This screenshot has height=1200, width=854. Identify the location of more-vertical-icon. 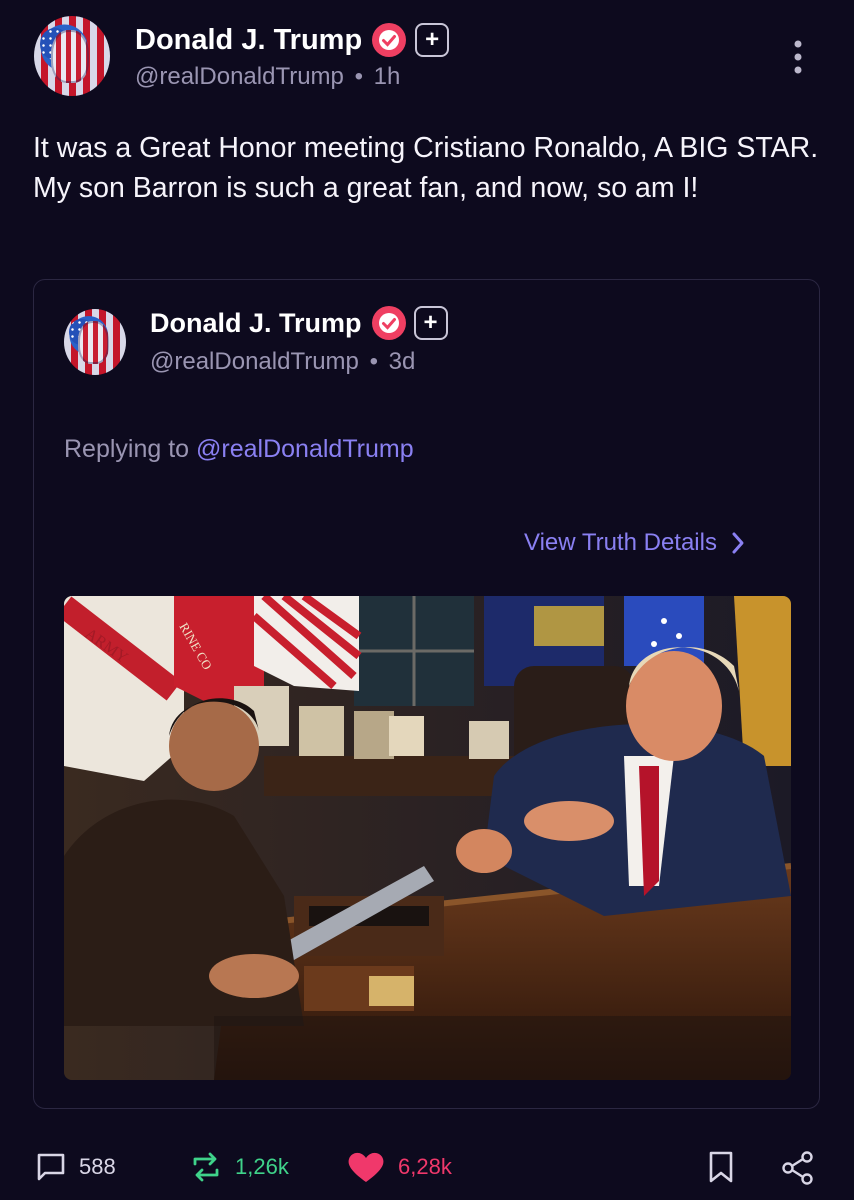
(798, 58).